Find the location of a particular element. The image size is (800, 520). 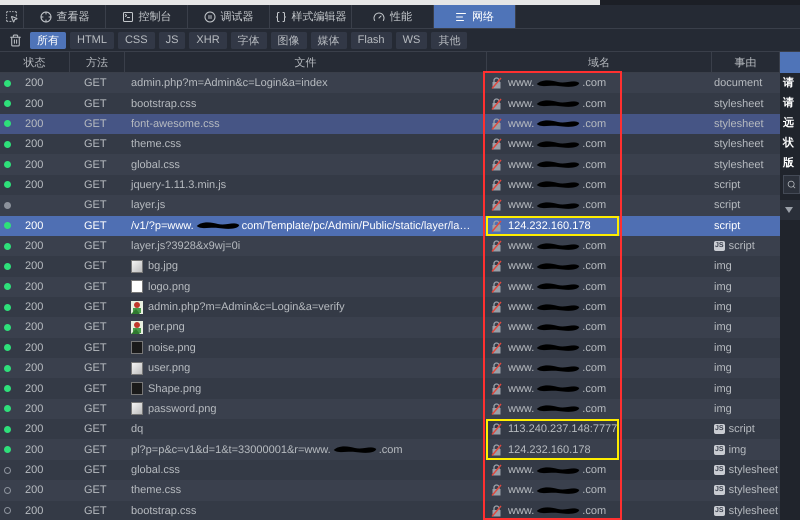

request-row: 200 GET password.png www. .com img is located at coordinates (390, 409).